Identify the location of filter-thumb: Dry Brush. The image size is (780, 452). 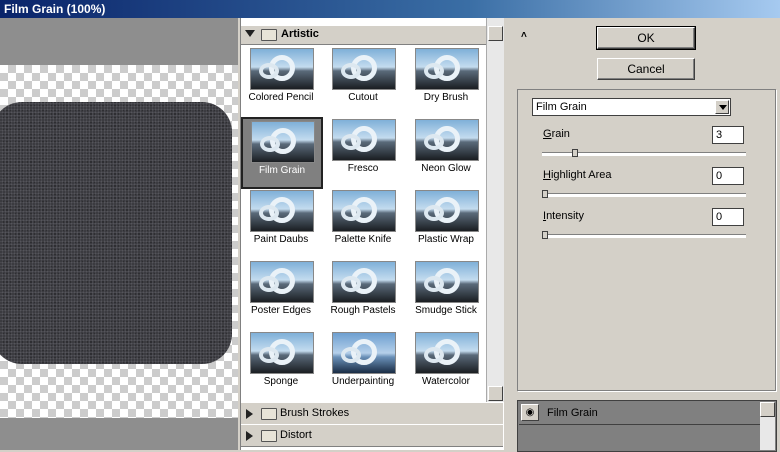
(444, 80).